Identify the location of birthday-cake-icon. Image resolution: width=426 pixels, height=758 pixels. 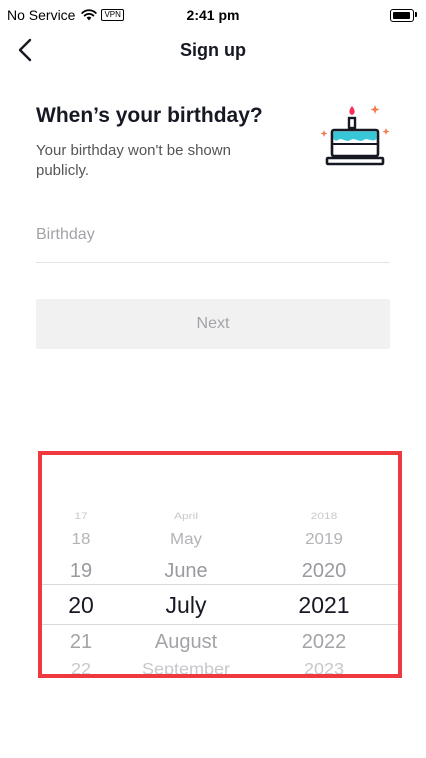
(355, 135).